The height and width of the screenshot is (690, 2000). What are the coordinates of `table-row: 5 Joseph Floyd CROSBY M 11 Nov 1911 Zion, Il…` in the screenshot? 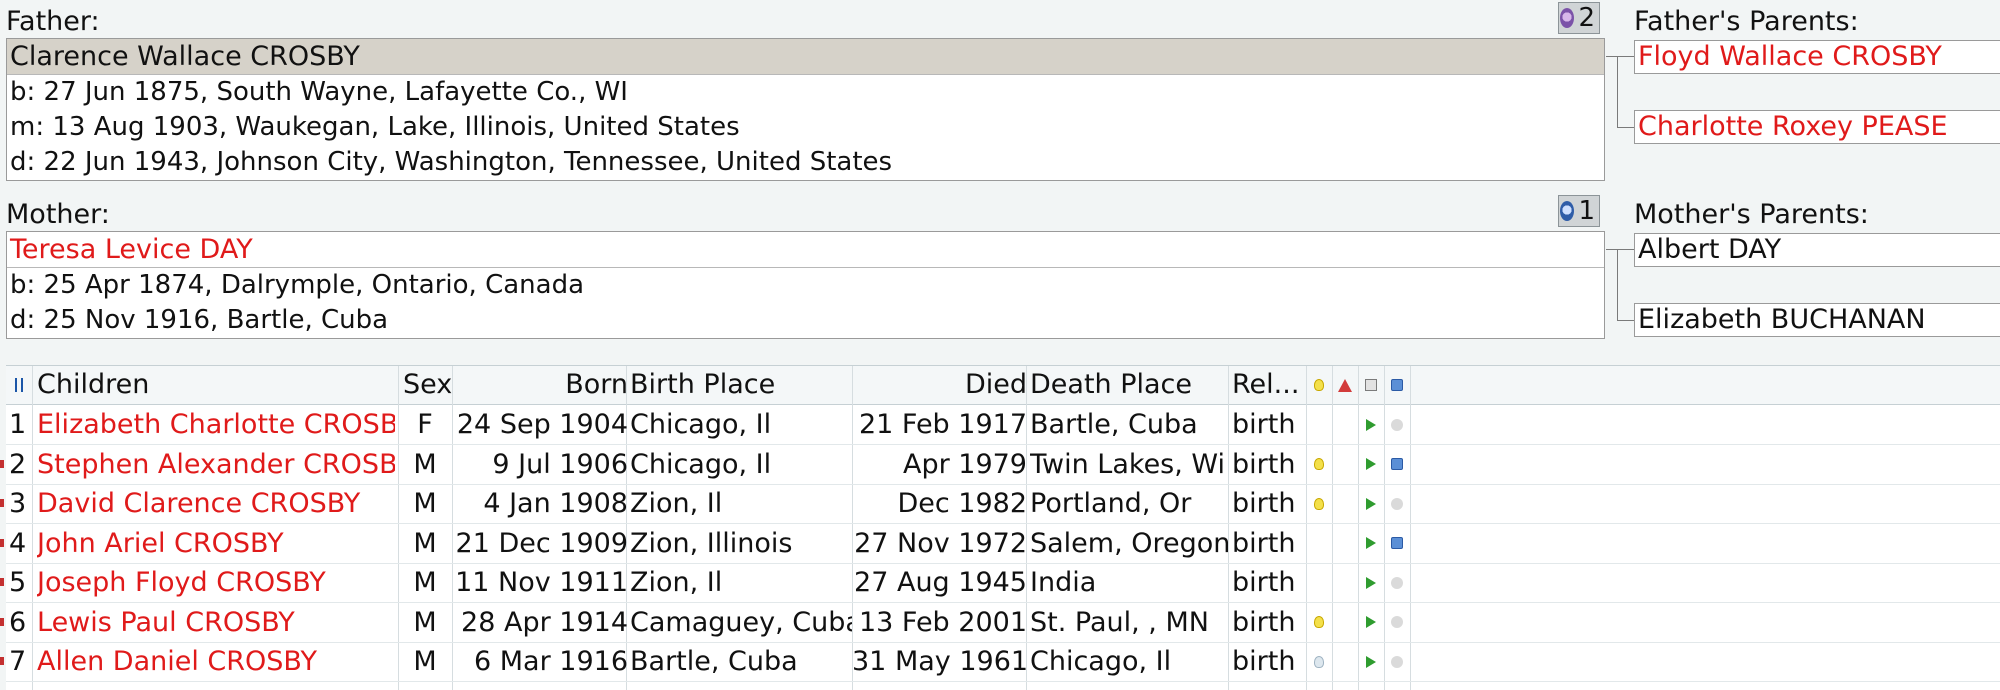 It's located at (1000, 583).